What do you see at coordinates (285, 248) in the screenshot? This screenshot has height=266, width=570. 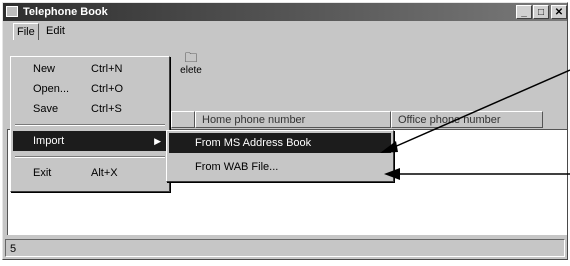 I see `status-bar: 5` at bounding box center [285, 248].